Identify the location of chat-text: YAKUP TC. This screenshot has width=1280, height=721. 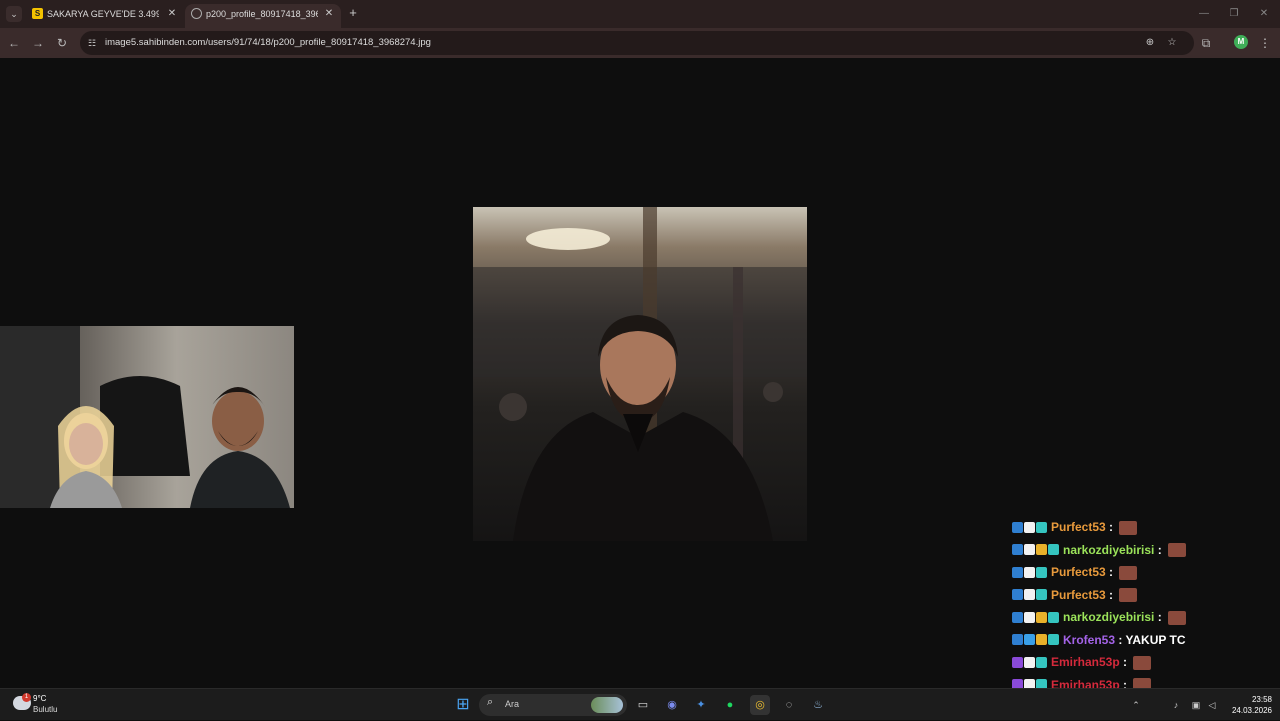
(1155, 639).